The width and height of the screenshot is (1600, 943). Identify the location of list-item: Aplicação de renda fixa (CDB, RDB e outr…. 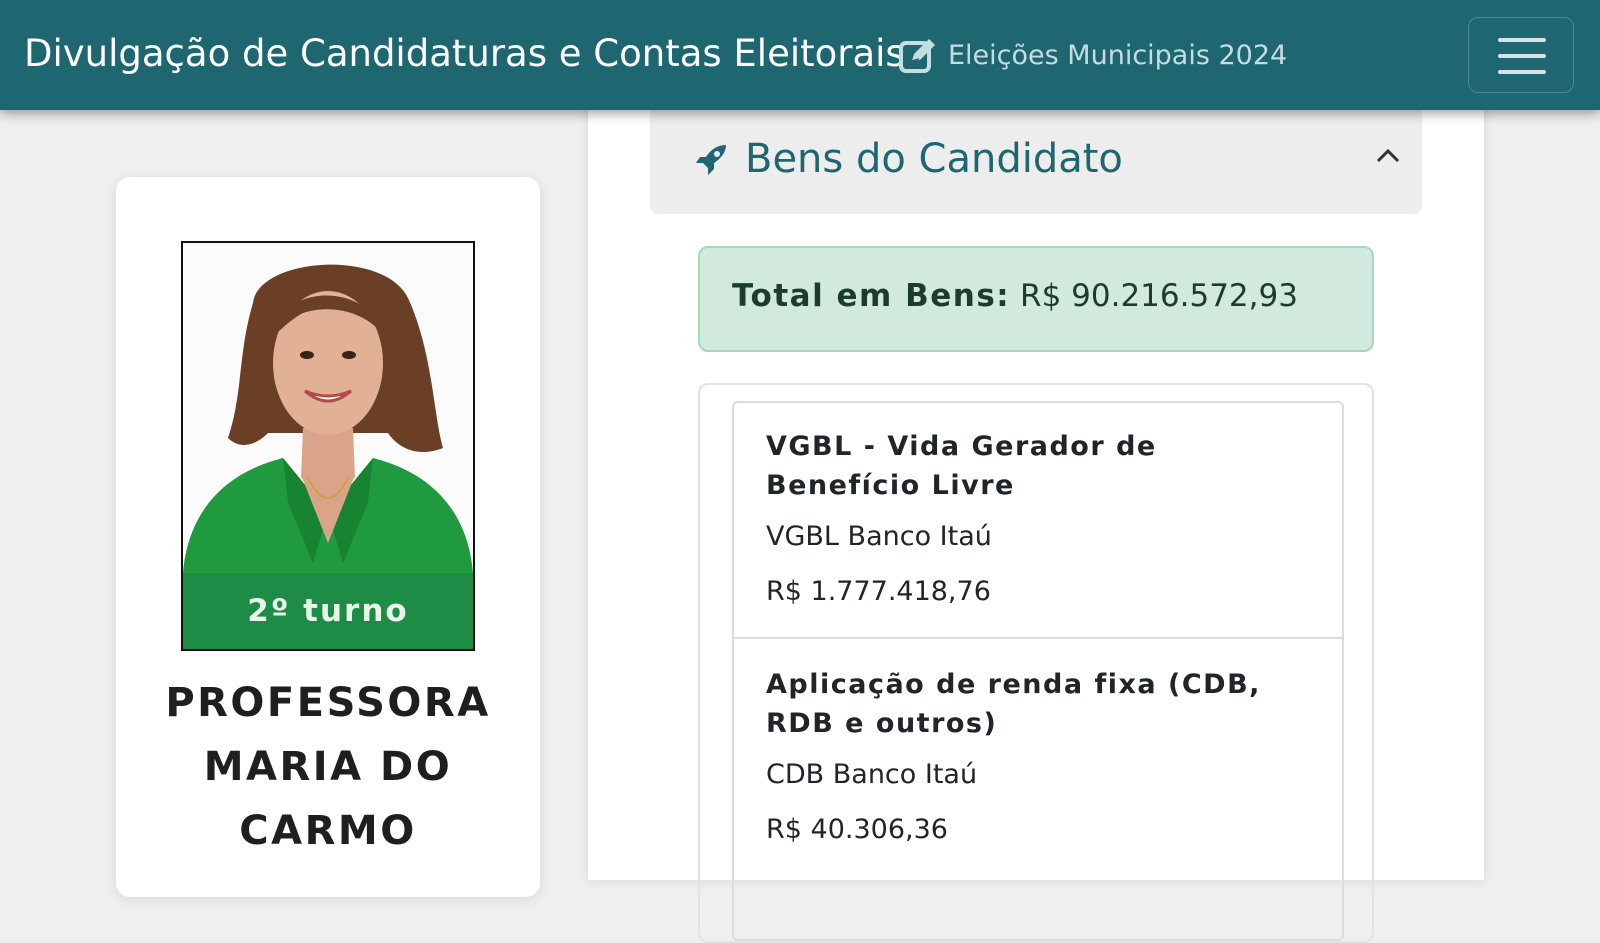
(1038, 790).